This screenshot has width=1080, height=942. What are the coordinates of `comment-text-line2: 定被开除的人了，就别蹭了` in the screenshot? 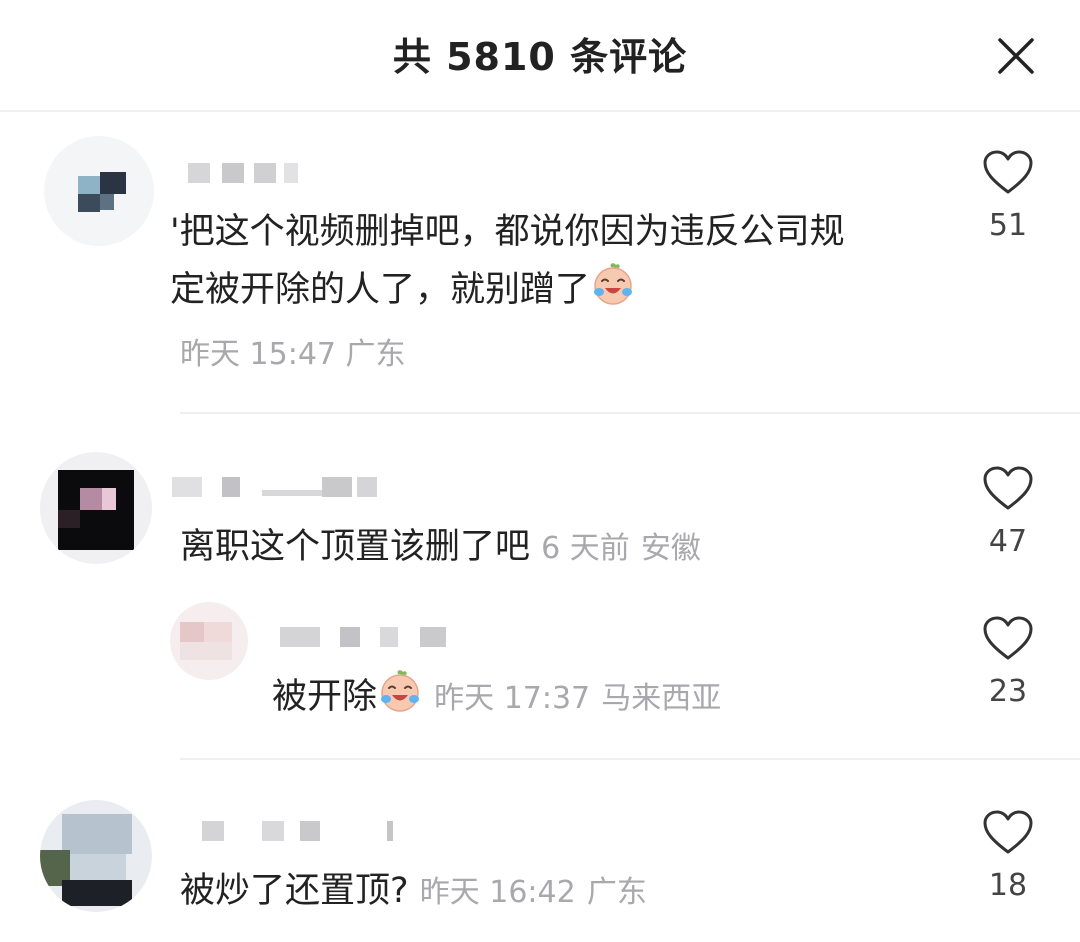 It's located at (380, 290).